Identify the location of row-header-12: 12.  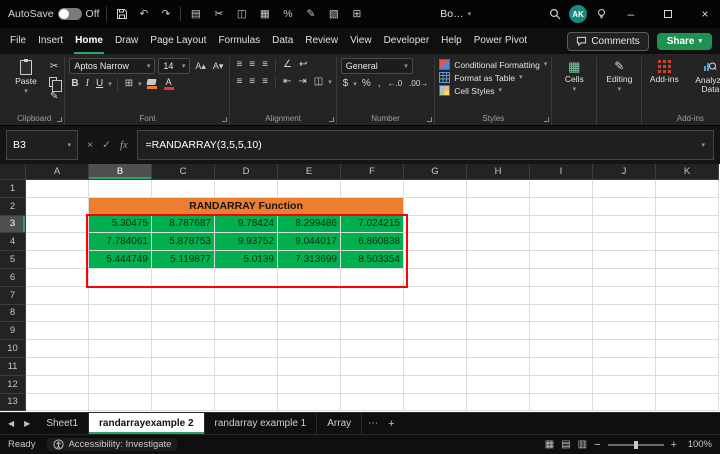
(13, 384).